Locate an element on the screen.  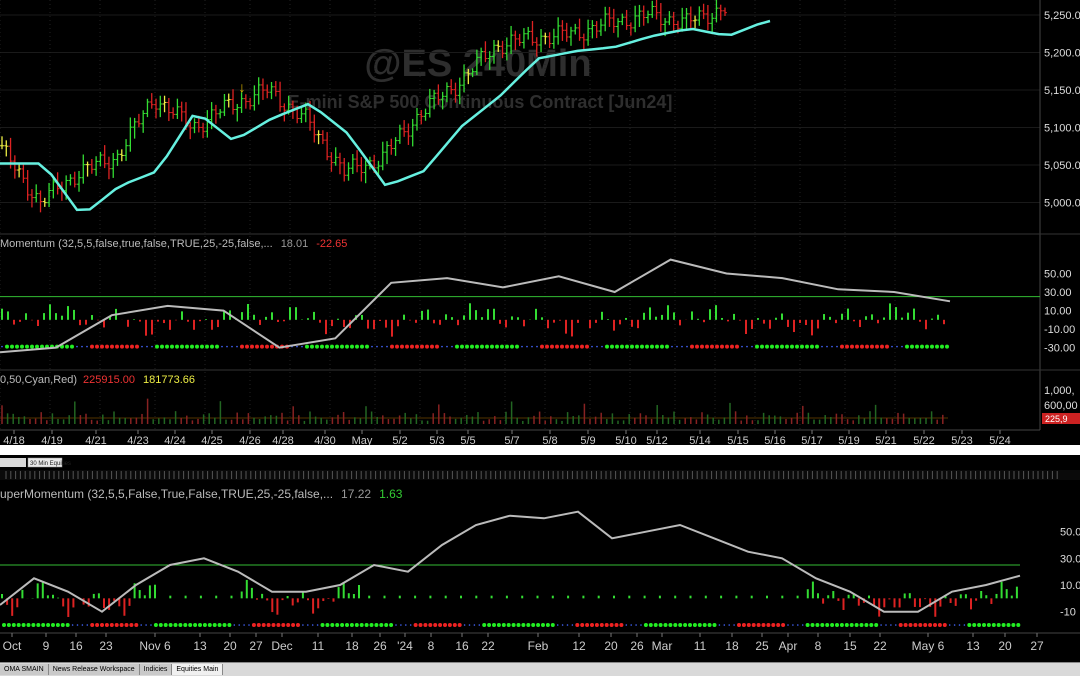
signal-arrow-icon: ↓ is located at coordinates (242, 87).